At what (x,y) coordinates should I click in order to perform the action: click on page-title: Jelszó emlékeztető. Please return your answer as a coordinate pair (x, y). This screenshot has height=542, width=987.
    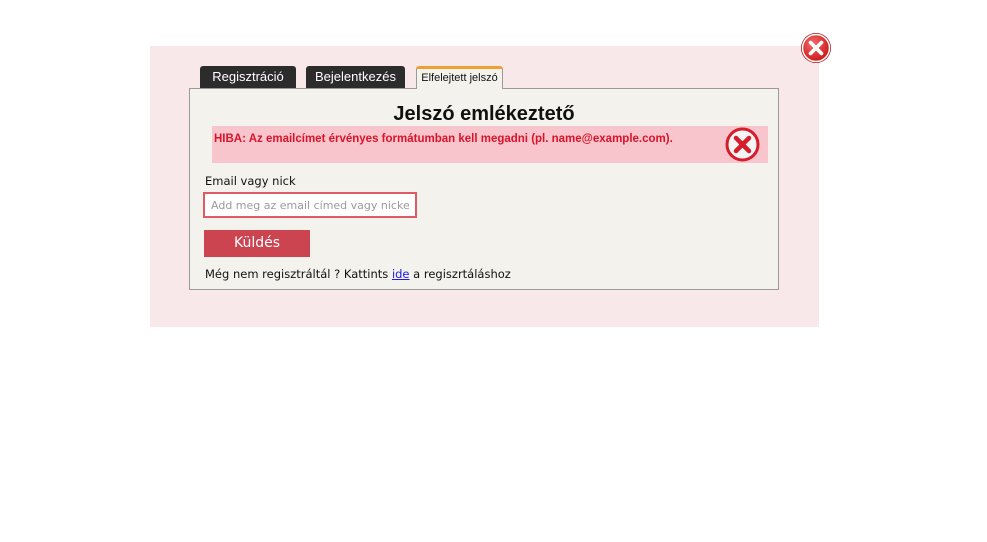
    Looking at the image, I should click on (484, 114).